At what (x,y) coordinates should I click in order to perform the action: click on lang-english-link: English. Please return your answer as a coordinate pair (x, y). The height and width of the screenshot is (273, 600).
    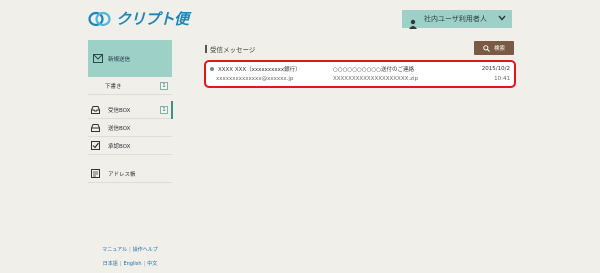
    Looking at the image, I should click on (132, 264).